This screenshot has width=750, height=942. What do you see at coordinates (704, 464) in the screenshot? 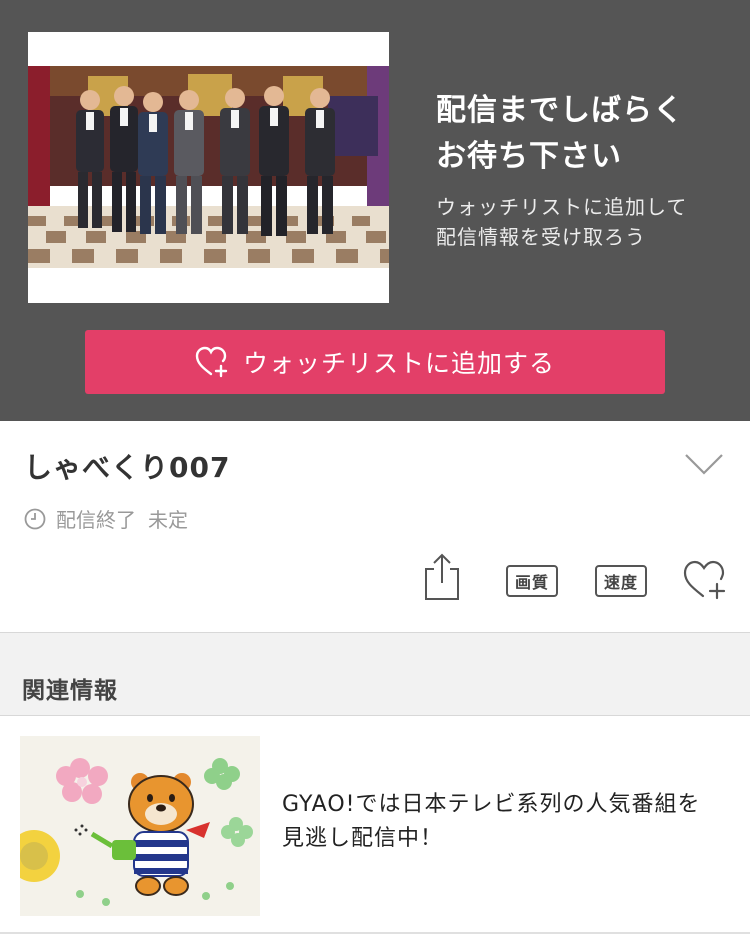
I see `chevron-down-icon` at bounding box center [704, 464].